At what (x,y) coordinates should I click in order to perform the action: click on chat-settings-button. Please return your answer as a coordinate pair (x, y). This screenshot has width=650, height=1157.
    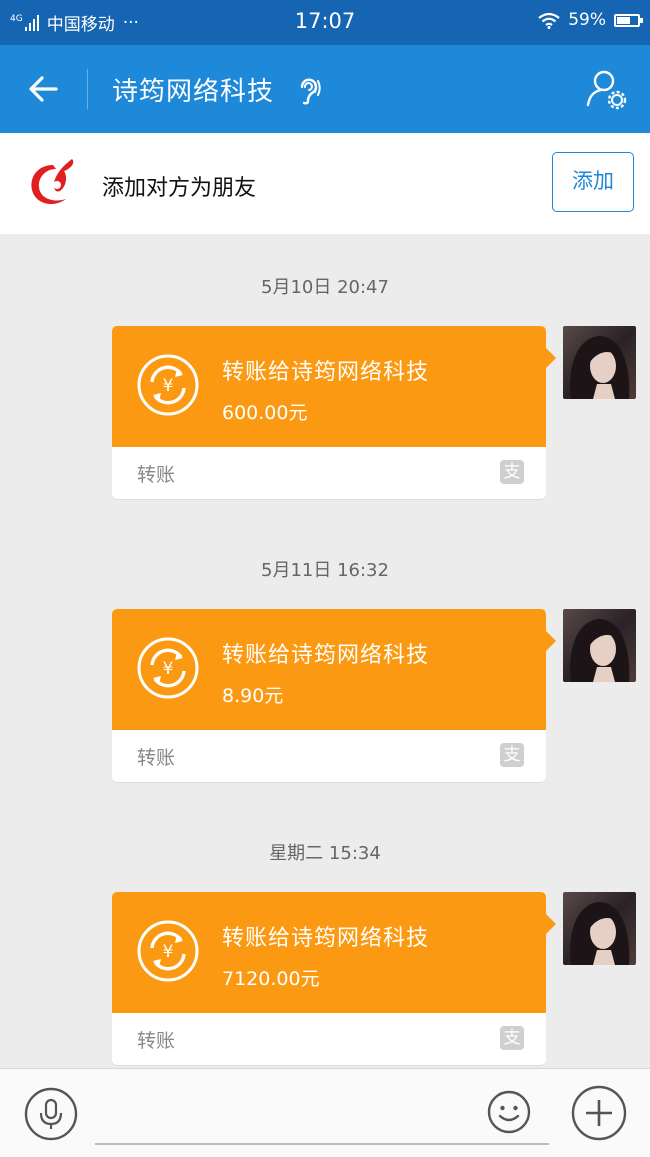
    Looking at the image, I should click on (606, 89).